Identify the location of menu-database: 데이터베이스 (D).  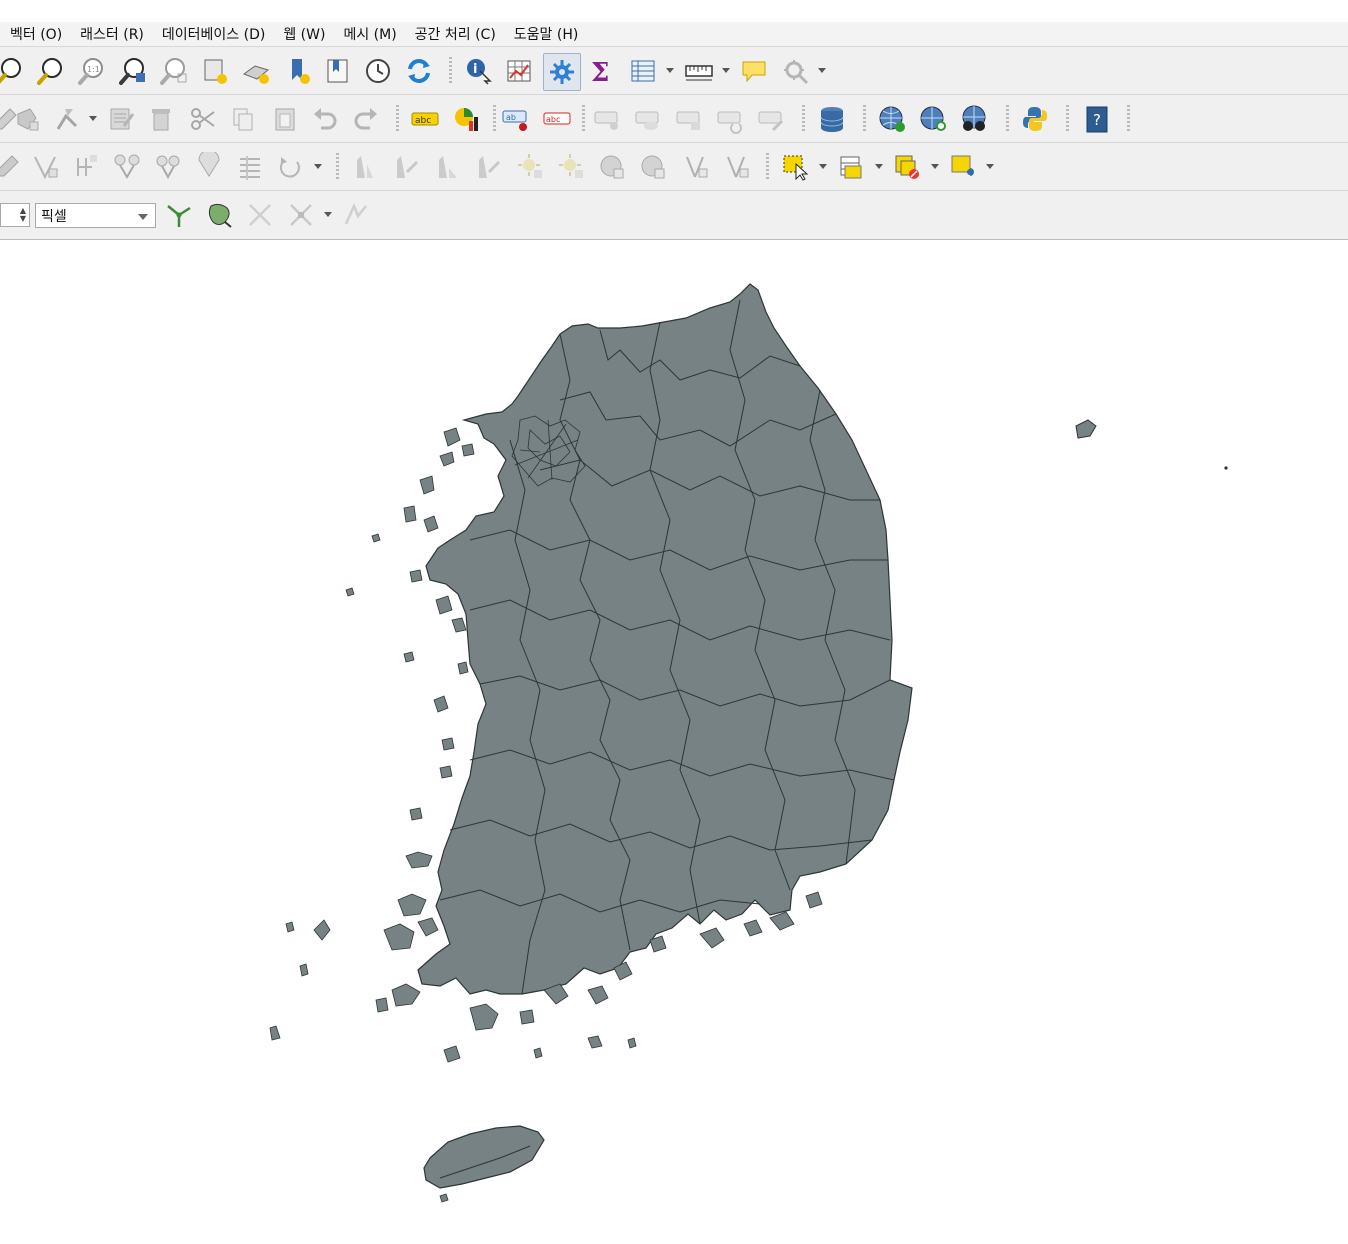
(213, 34).